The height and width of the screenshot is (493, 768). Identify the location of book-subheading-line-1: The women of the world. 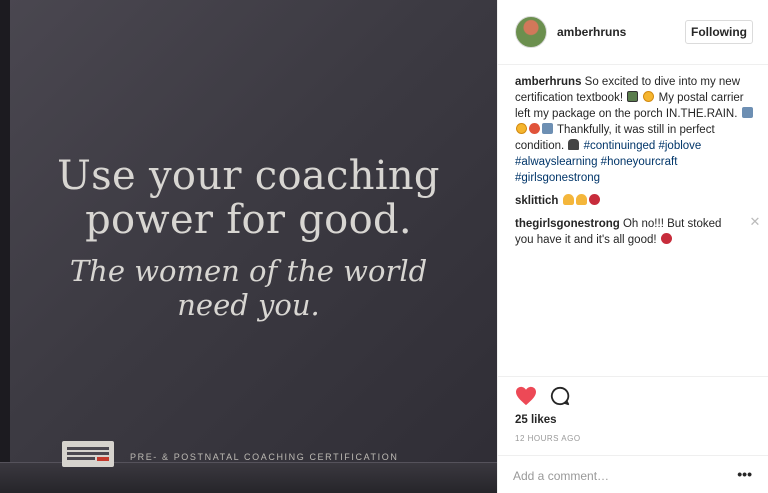
(248, 271).